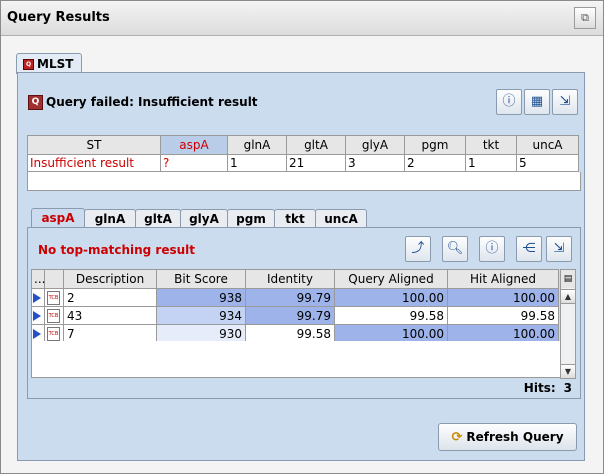  I want to click on q-icon: Q, so click(28, 64).